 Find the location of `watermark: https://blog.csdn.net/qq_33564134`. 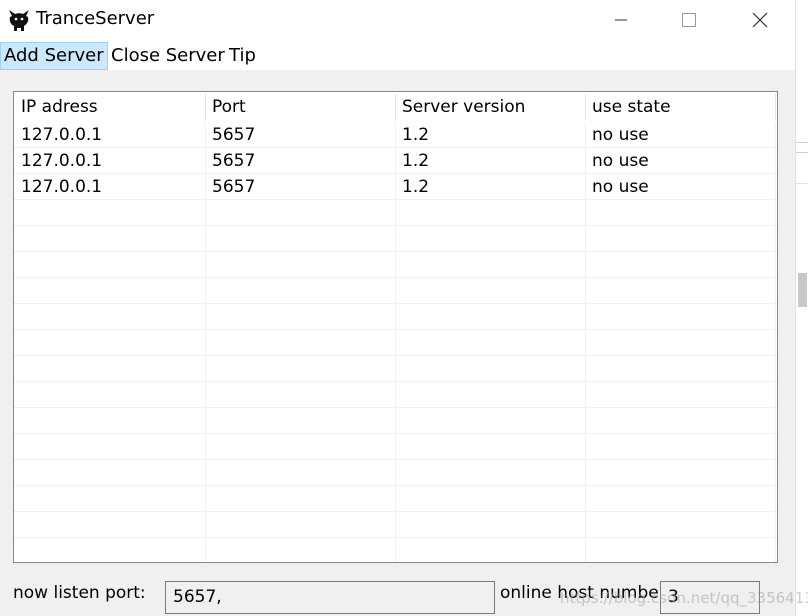

watermark: https://blog.csdn.net/qq_33564134 is located at coordinates (684, 598).